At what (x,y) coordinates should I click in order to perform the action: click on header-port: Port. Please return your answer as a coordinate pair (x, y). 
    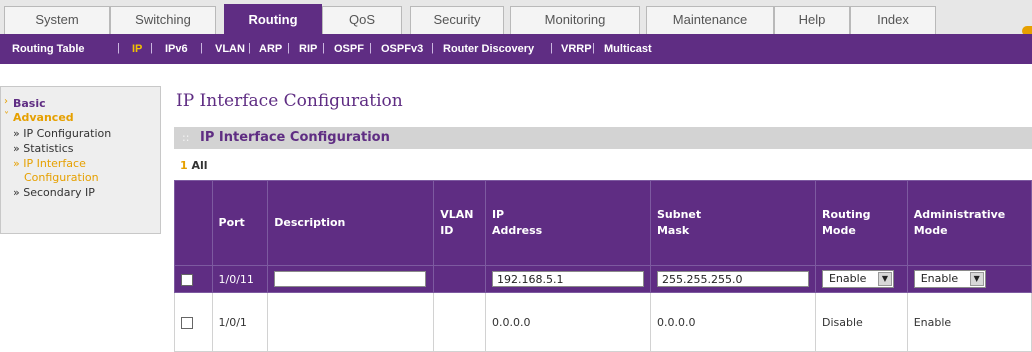
    Looking at the image, I should click on (240, 223).